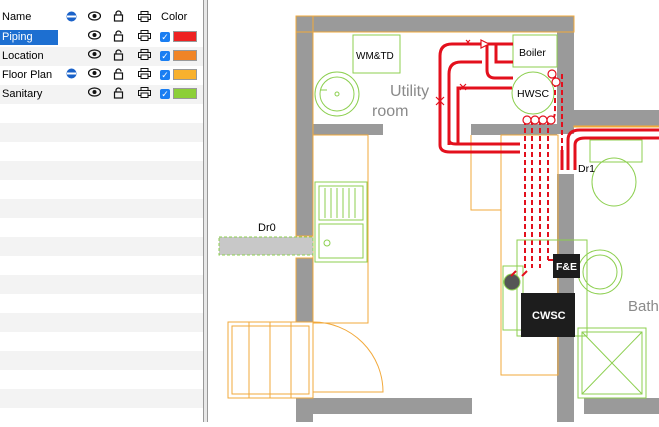 The height and width of the screenshot is (427, 659). Describe the element at coordinates (390, 111) in the screenshot. I see `utility-room-label-2: room` at that location.